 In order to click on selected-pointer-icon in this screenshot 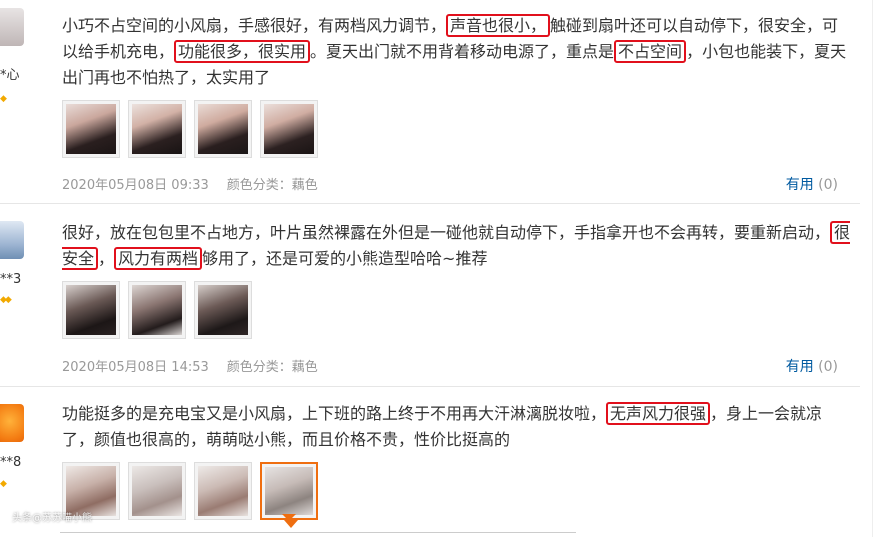, I will do `click(291, 524)`.